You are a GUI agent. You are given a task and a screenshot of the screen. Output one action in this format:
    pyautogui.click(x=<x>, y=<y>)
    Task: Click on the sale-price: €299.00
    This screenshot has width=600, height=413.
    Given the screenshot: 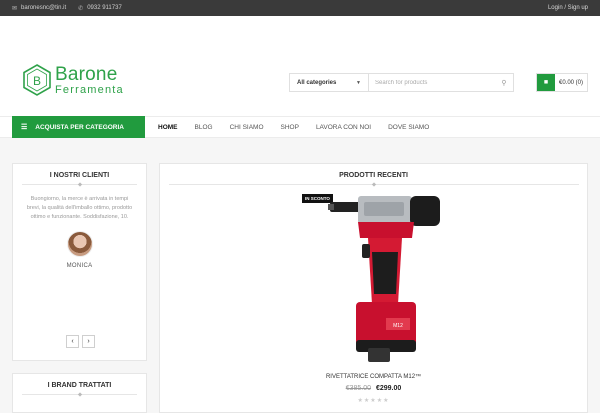 What is the action you would take?
    pyautogui.click(x=388, y=388)
    